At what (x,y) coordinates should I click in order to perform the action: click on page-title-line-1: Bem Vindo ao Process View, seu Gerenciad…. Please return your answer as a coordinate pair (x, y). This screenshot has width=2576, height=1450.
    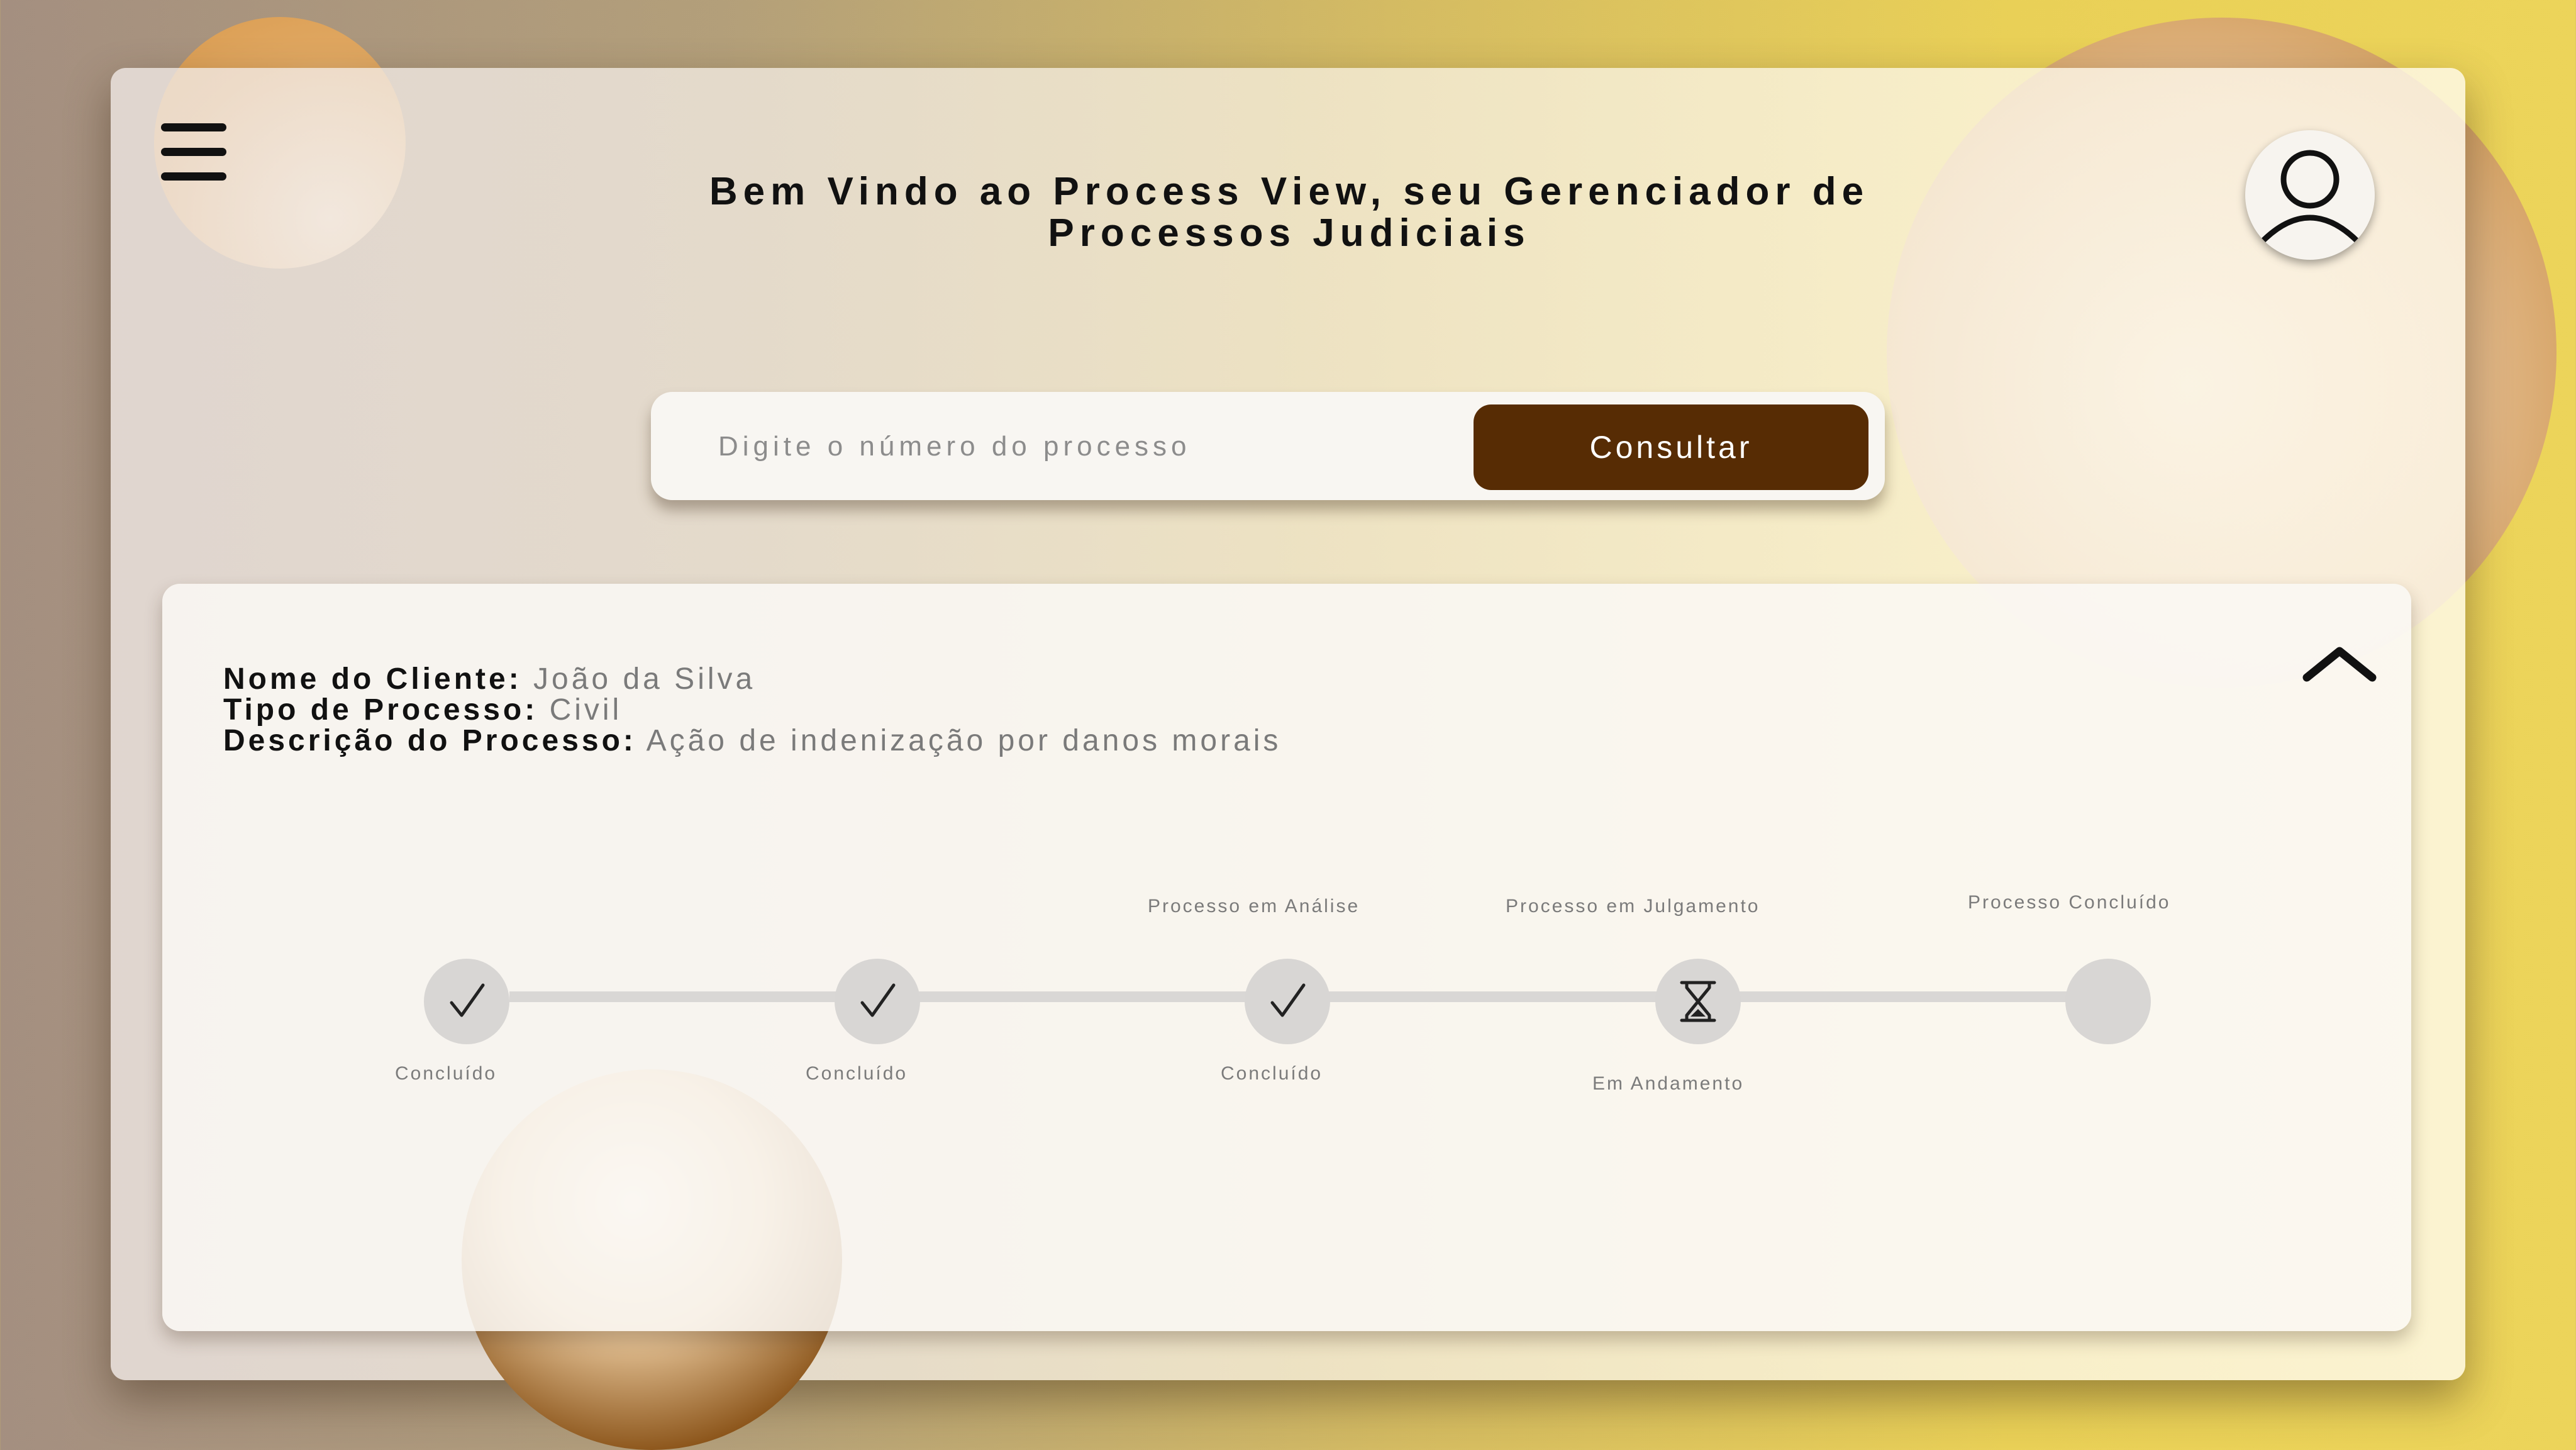
    Looking at the image, I should click on (1289, 191).